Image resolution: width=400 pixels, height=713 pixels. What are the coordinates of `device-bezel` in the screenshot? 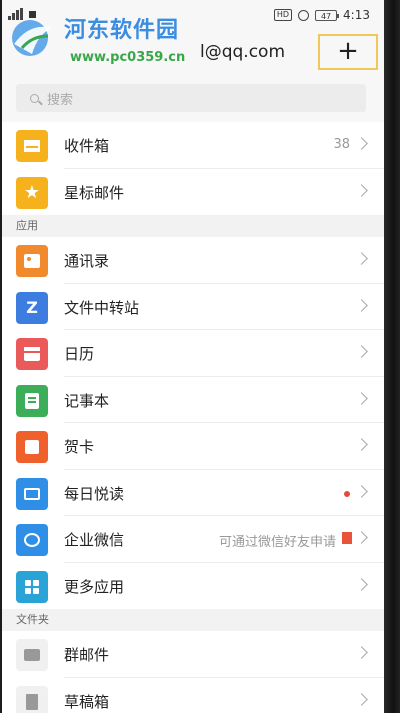 It's located at (392, 356).